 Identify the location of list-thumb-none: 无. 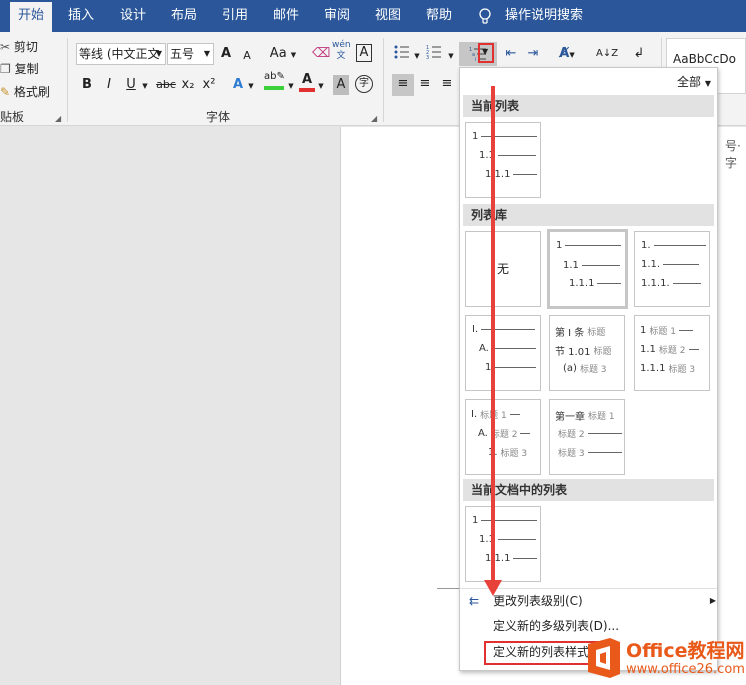
(503, 269).